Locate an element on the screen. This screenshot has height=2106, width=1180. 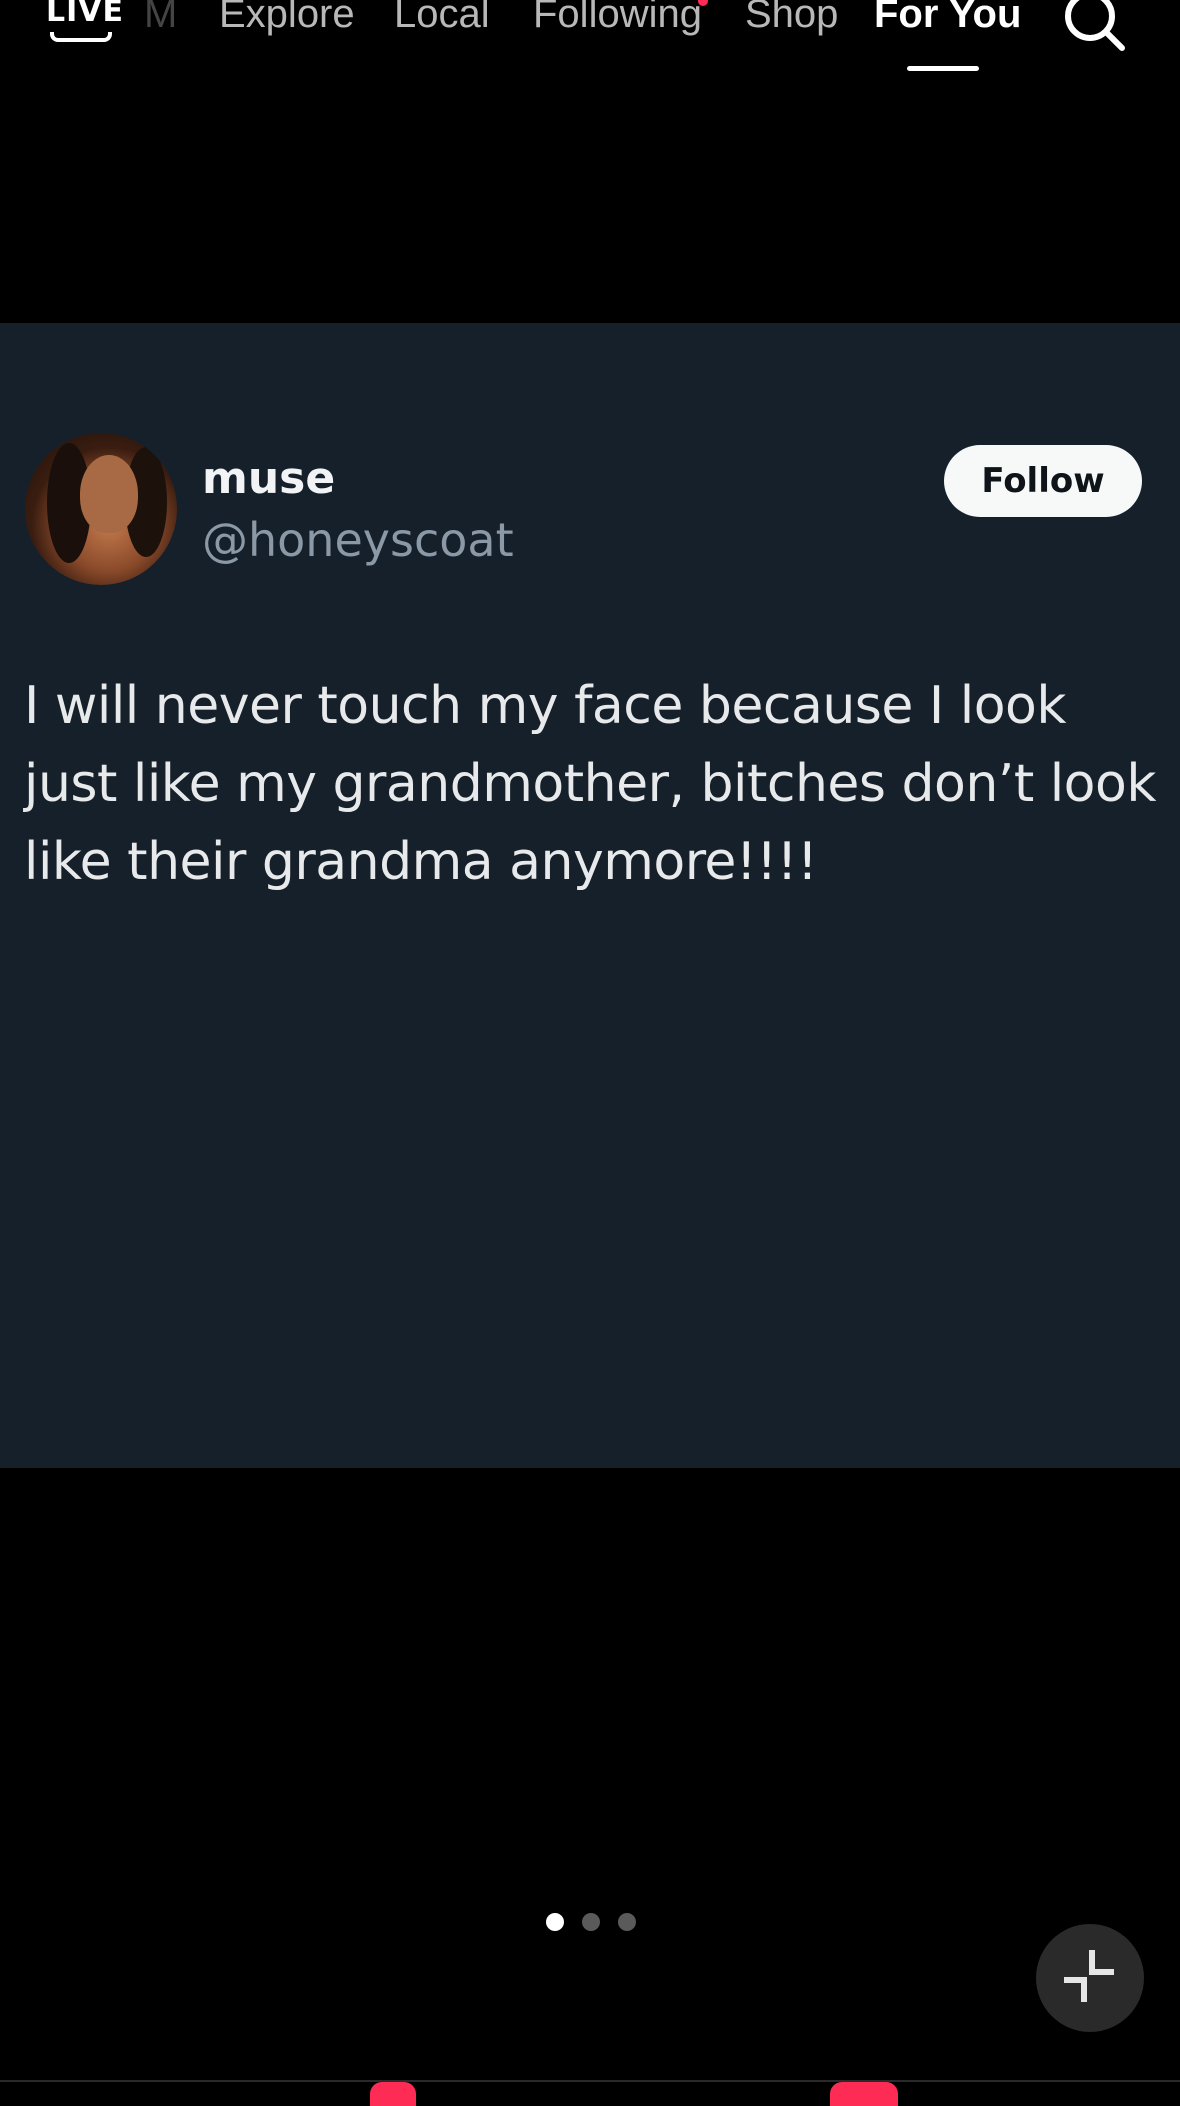
collapse-button is located at coordinates (1090, 1978).